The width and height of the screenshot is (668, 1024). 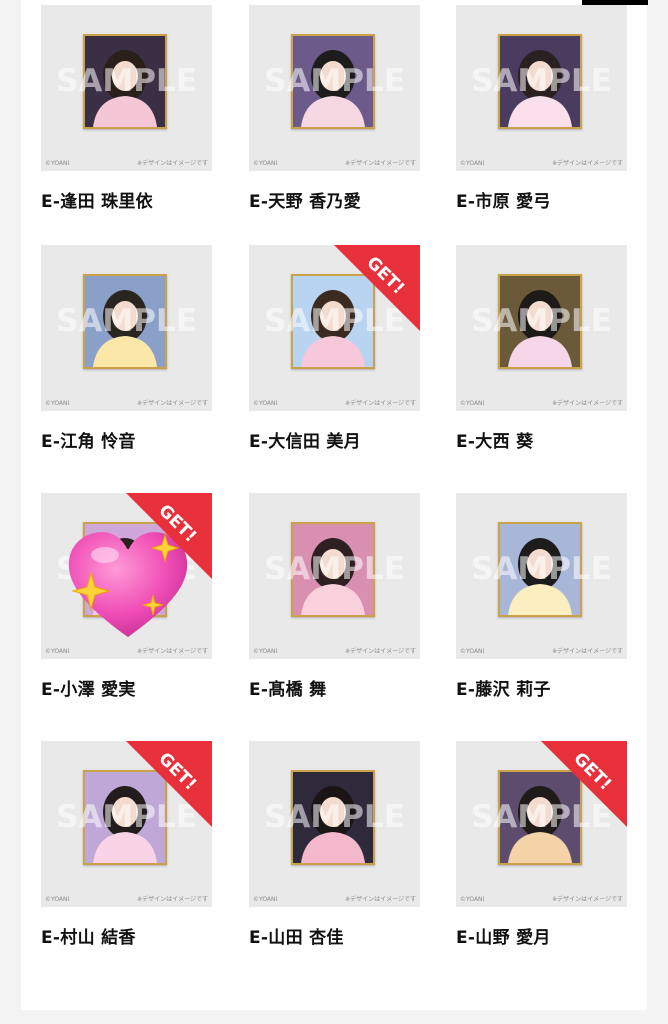 I want to click on photo-card: SAMPLE ©YOANI ※デザインはイメージです E-江角 怜音, so click(x=126, y=348).